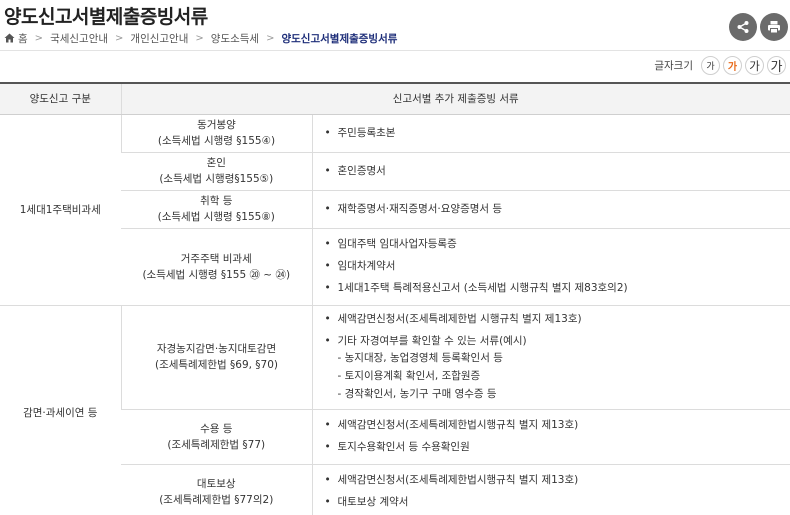  I want to click on header-divider, so click(395, 50).